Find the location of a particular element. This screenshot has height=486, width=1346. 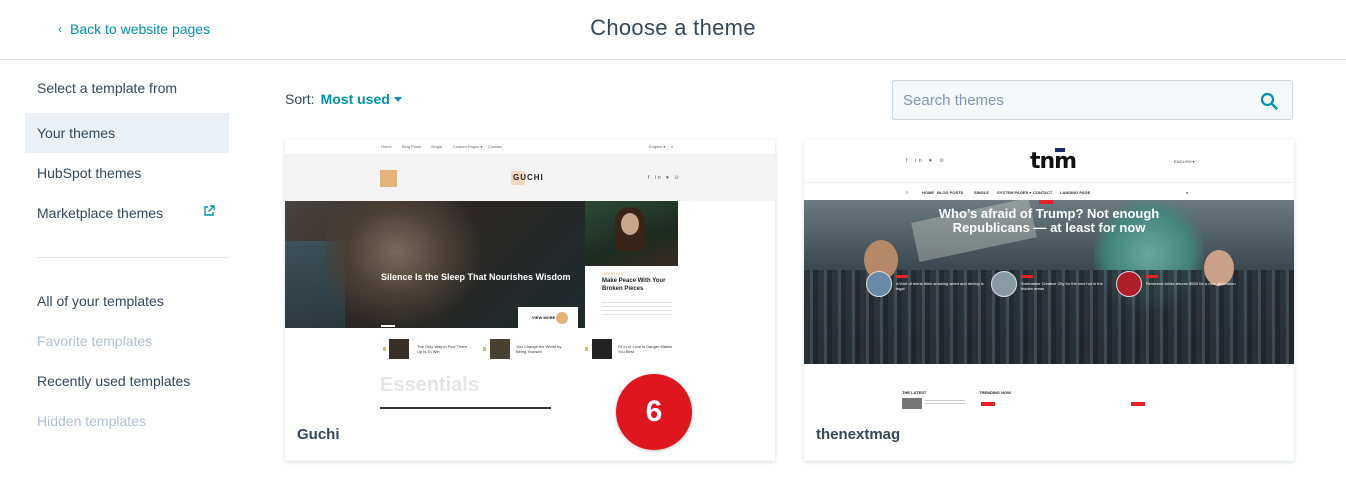

preview-side-image is located at coordinates (631, 233).